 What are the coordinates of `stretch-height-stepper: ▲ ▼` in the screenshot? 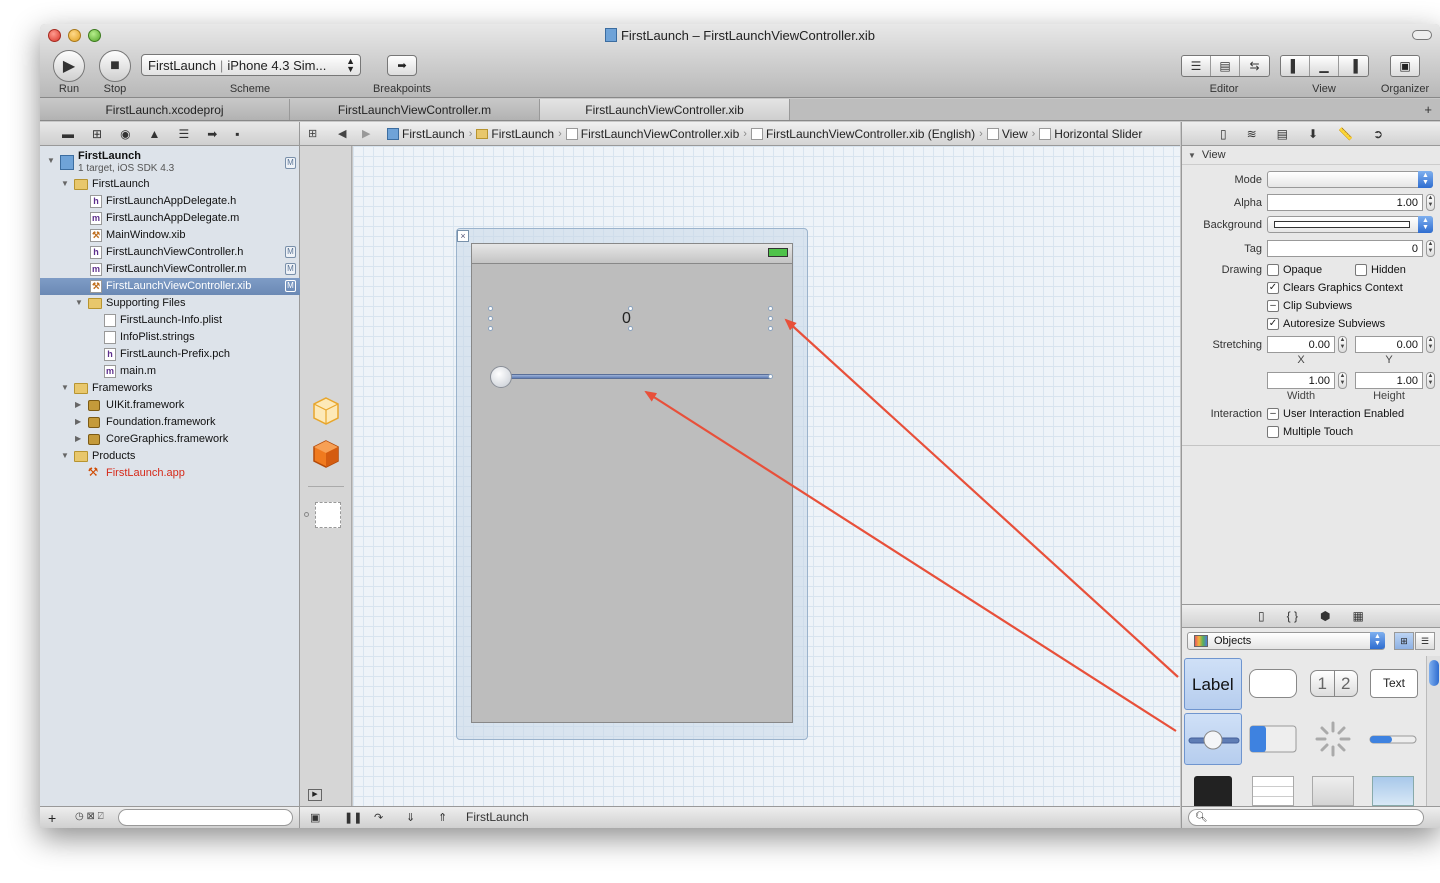 It's located at (1430, 380).